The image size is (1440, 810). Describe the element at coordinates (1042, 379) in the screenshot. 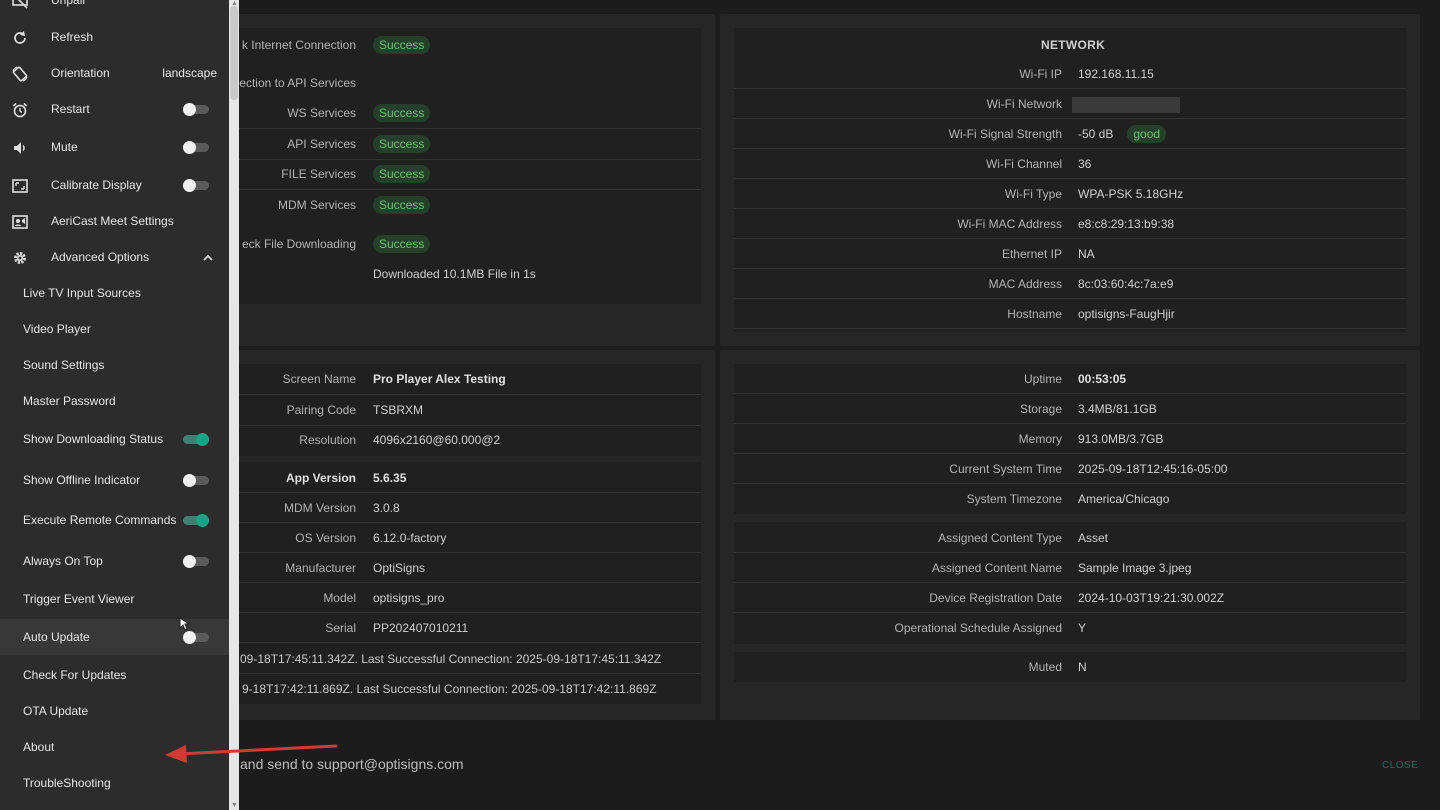

I see `system-row-label: Uptime` at that location.